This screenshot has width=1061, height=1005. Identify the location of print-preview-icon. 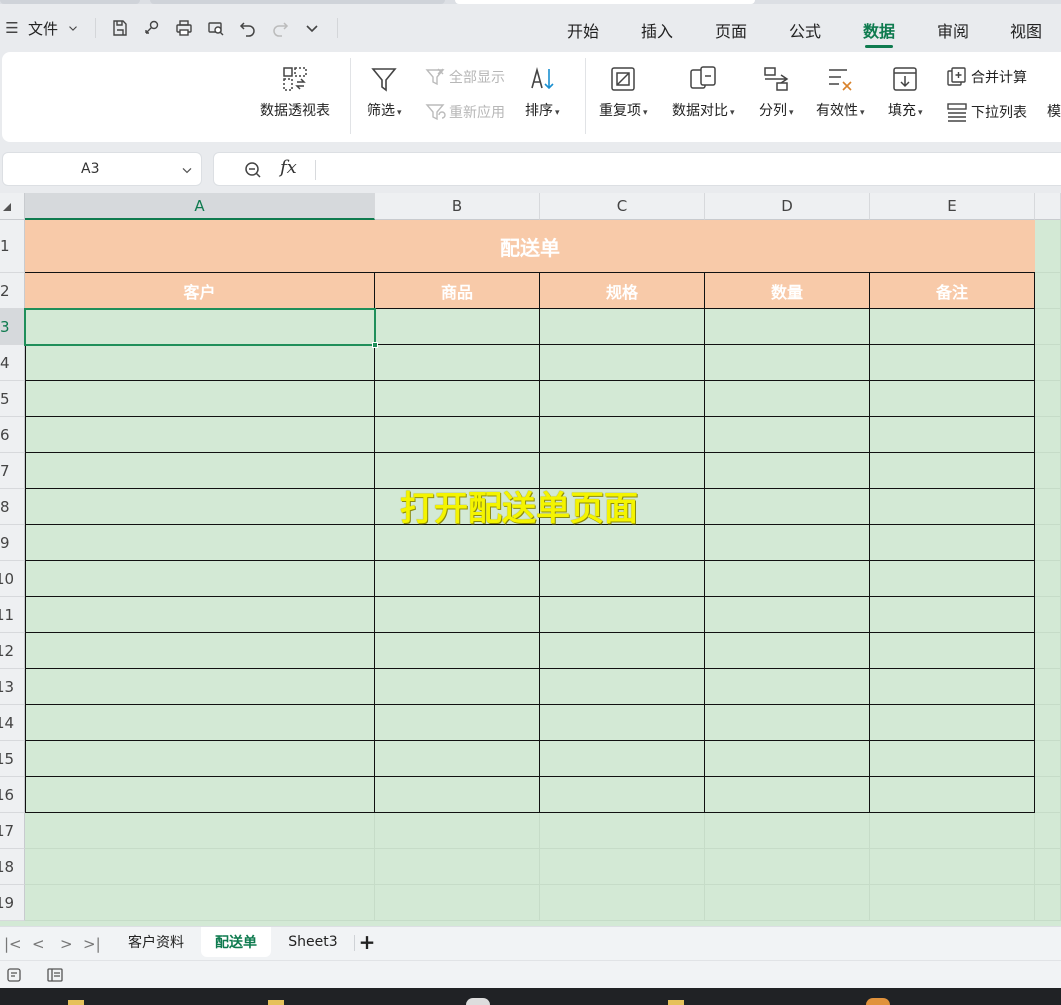
(216, 28).